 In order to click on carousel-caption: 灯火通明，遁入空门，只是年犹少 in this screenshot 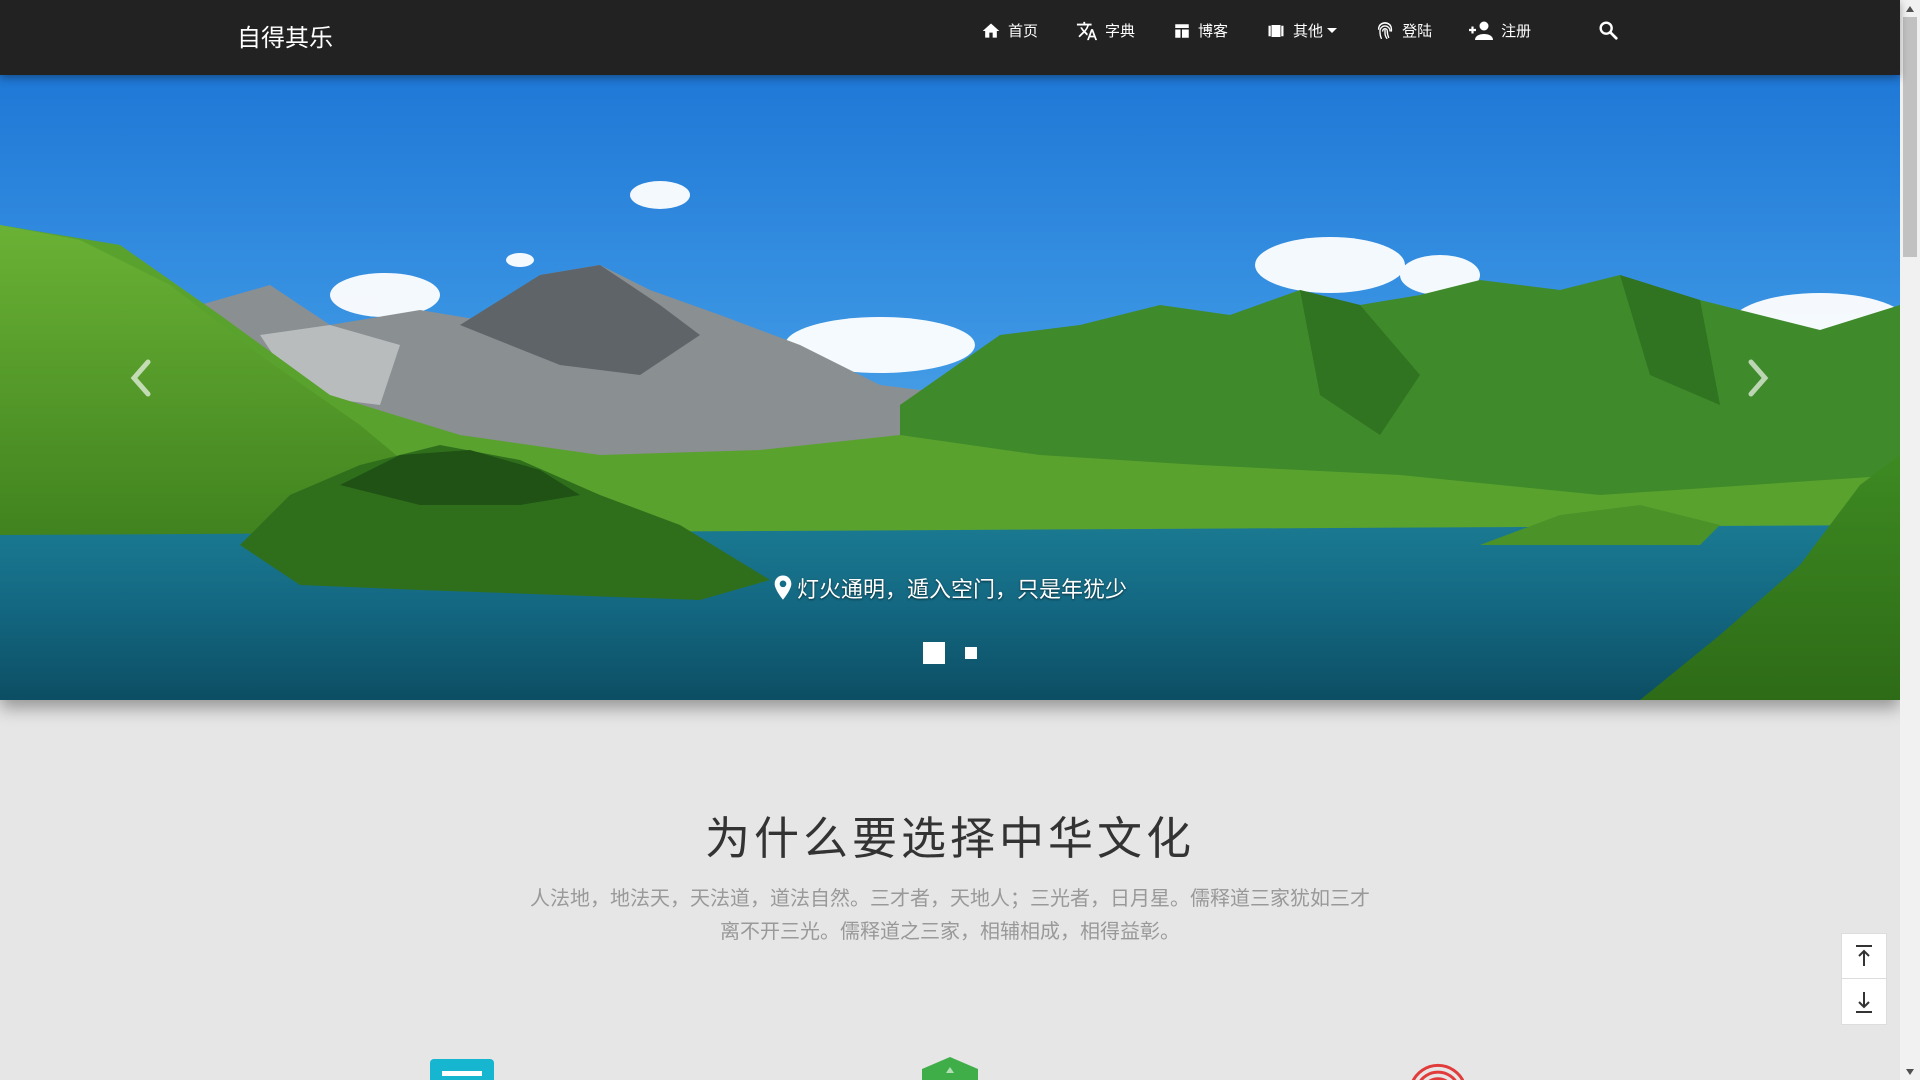, I will do `click(950, 588)`.